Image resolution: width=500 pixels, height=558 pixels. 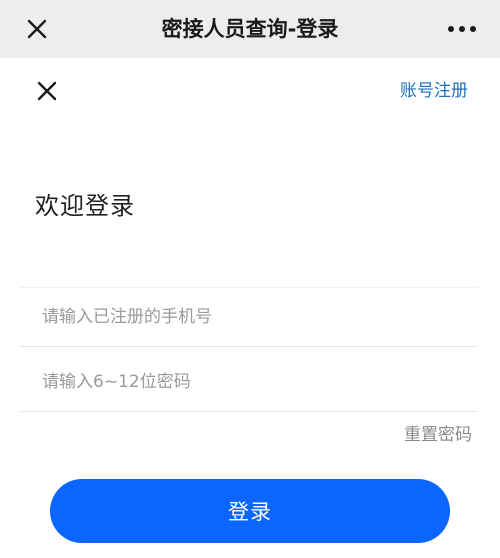 I want to click on top-nav-bar: 密接人员查询-登录, so click(x=250, y=29).